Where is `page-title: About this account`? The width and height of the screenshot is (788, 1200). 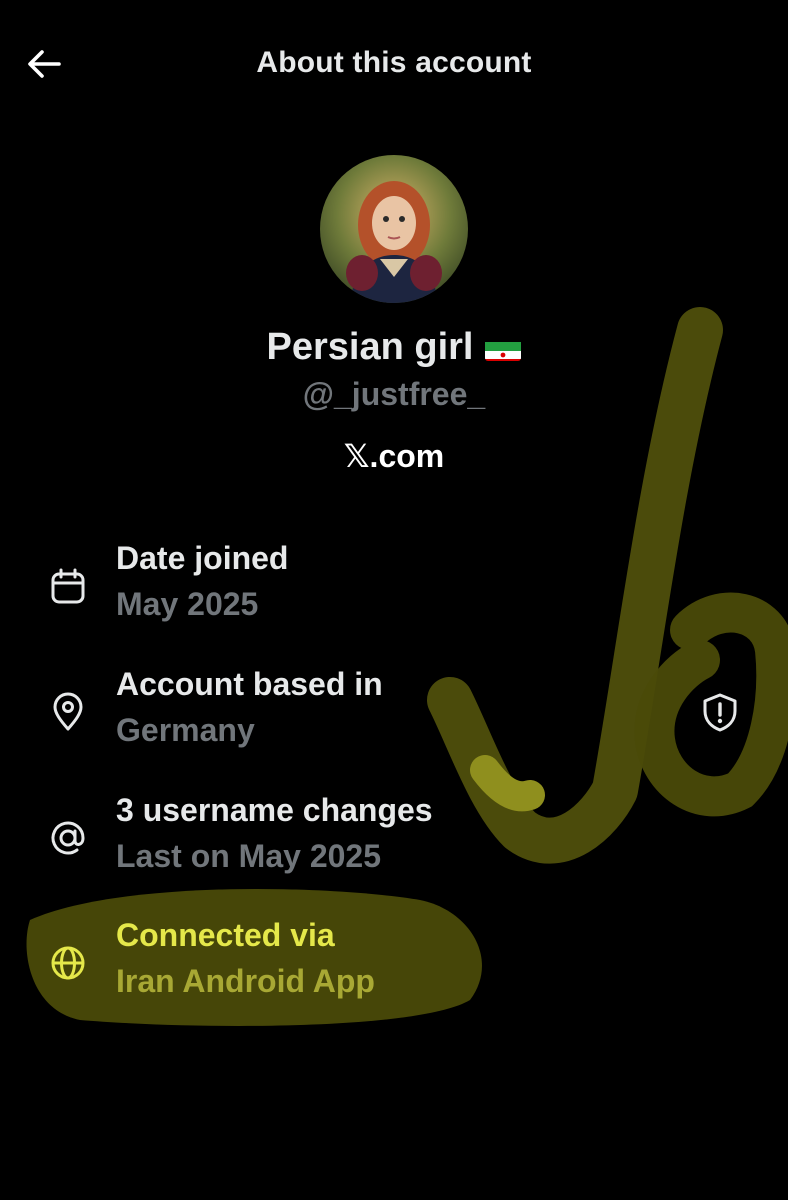
page-title: About this account is located at coordinates (394, 62).